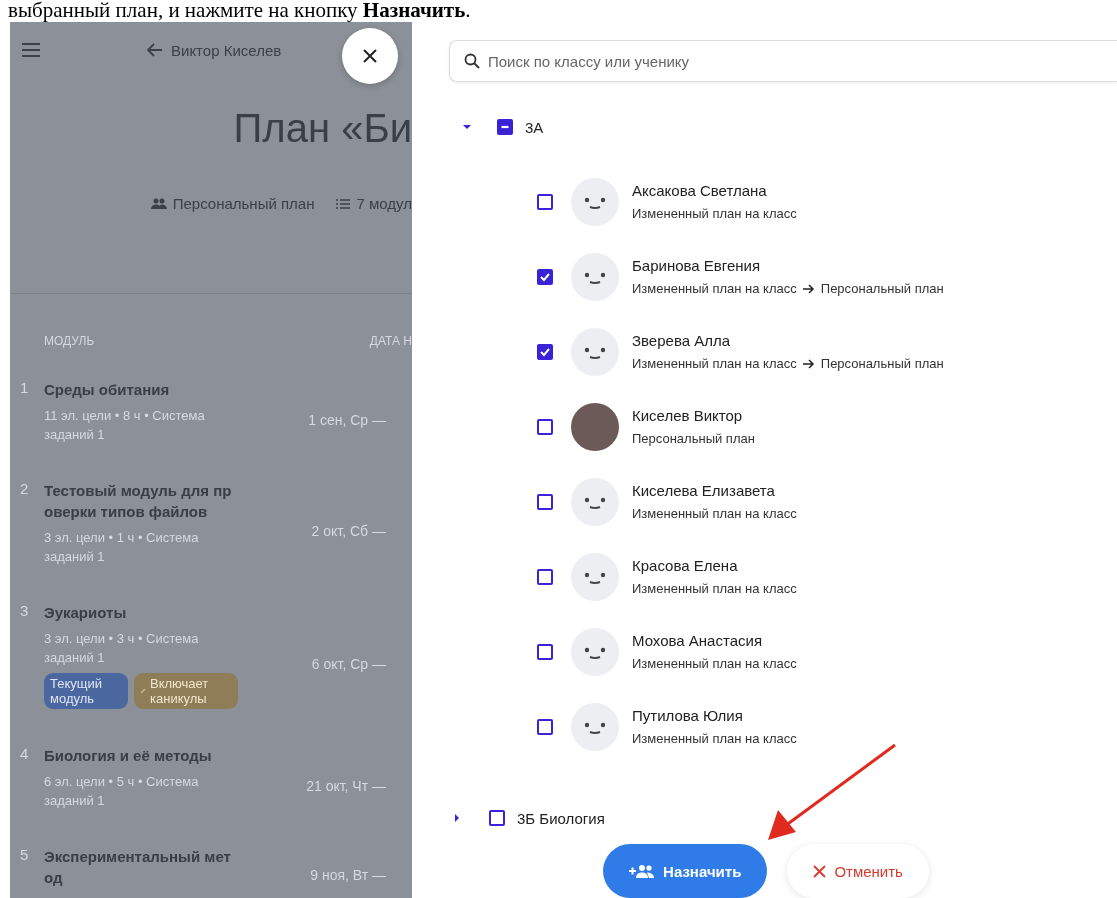 This screenshot has width=1117, height=898. What do you see at coordinates (697, 265) in the screenshot?
I see `student-name: Баринова Евгения` at bounding box center [697, 265].